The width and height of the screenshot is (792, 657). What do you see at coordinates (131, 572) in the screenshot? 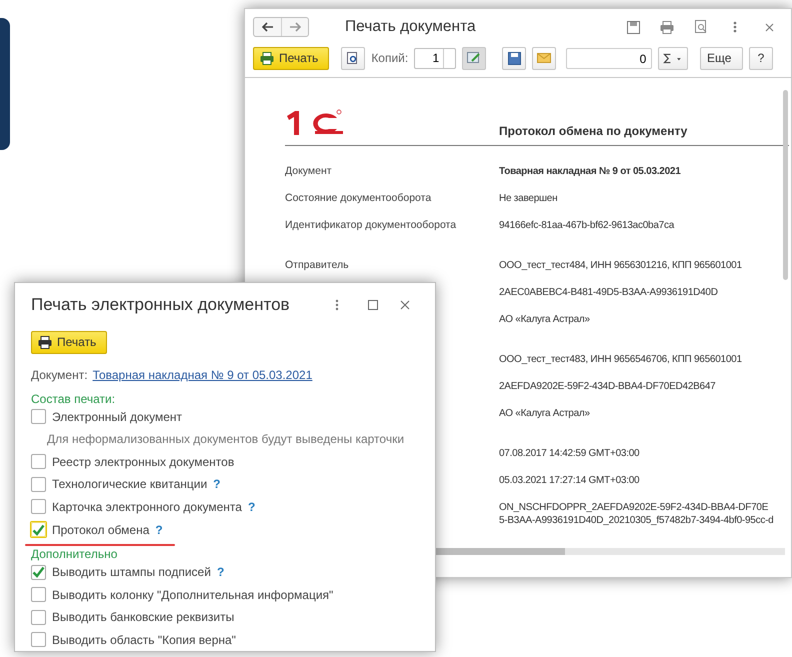
I see `checkbox-label: Выводить штампы подписей` at bounding box center [131, 572].